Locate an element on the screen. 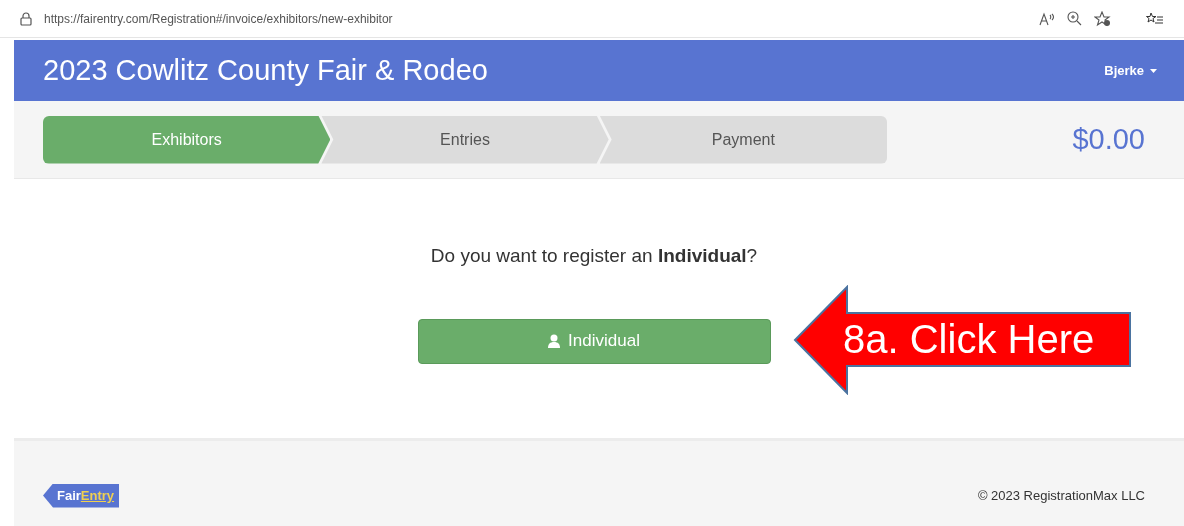 This screenshot has height=526, width=1184. person-icon is located at coordinates (554, 341).